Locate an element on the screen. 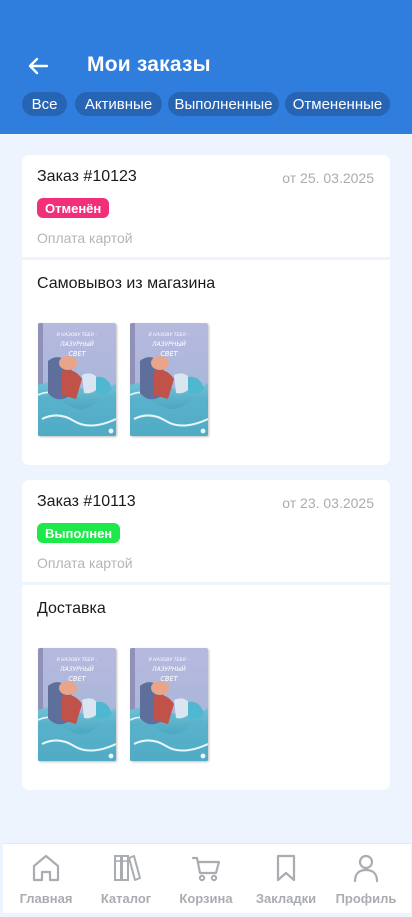 Image resolution: width=412 pixels, height=917 pixels. back-button is located at coordinates (38, 66).